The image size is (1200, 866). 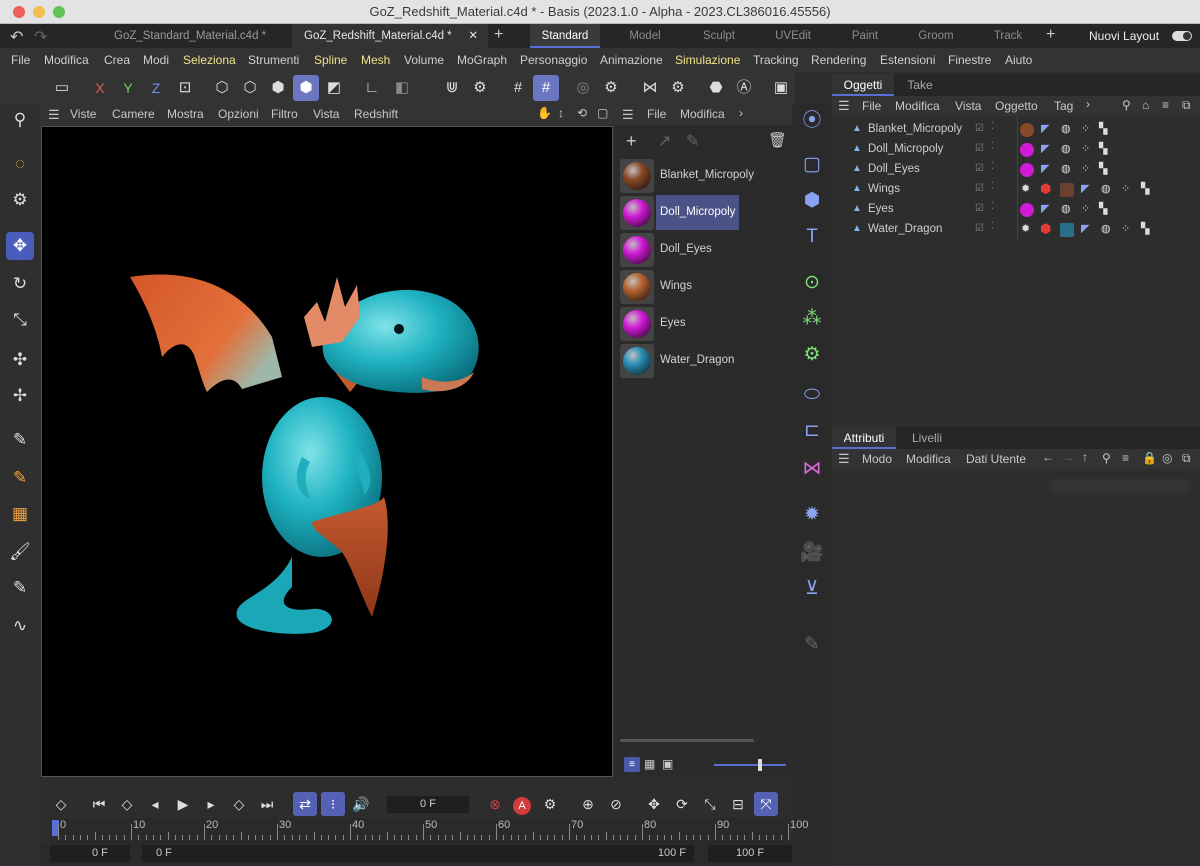 I want to click on menu-seleziona: Seleziona, so click(x=209, y=60).